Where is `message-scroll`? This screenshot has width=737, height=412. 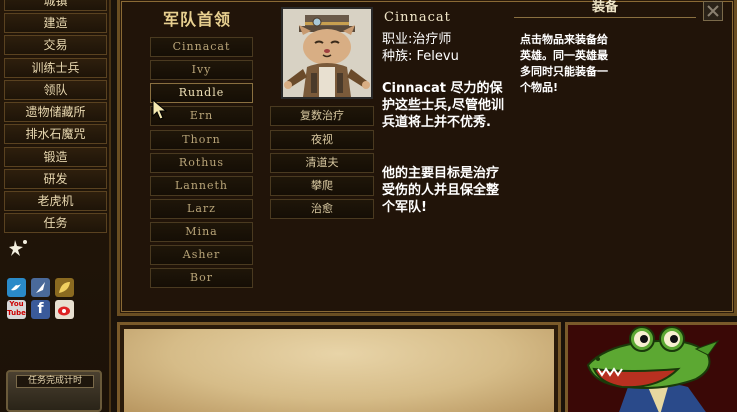 message-scroll is located at coordinates (339, 367).